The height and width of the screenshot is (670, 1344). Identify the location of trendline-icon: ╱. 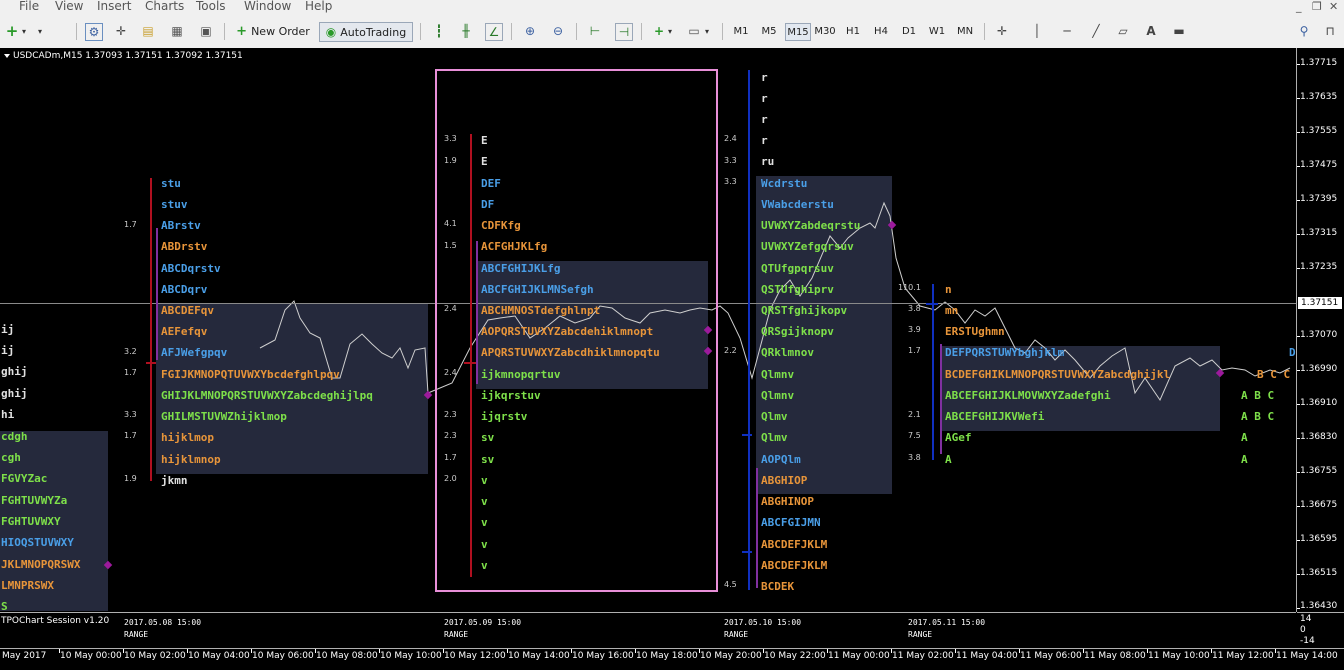
(1096, 31).